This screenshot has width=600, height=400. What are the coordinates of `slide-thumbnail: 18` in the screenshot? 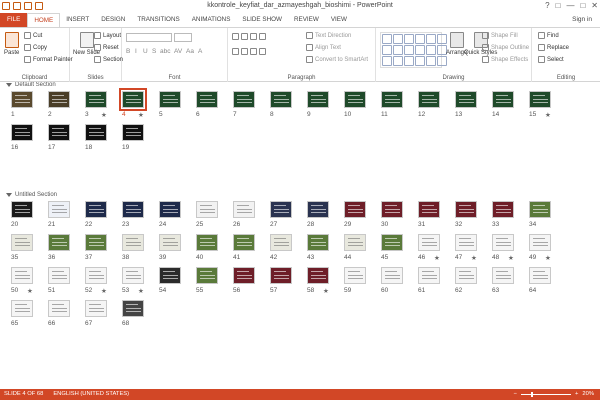 It's located at (96, 137).